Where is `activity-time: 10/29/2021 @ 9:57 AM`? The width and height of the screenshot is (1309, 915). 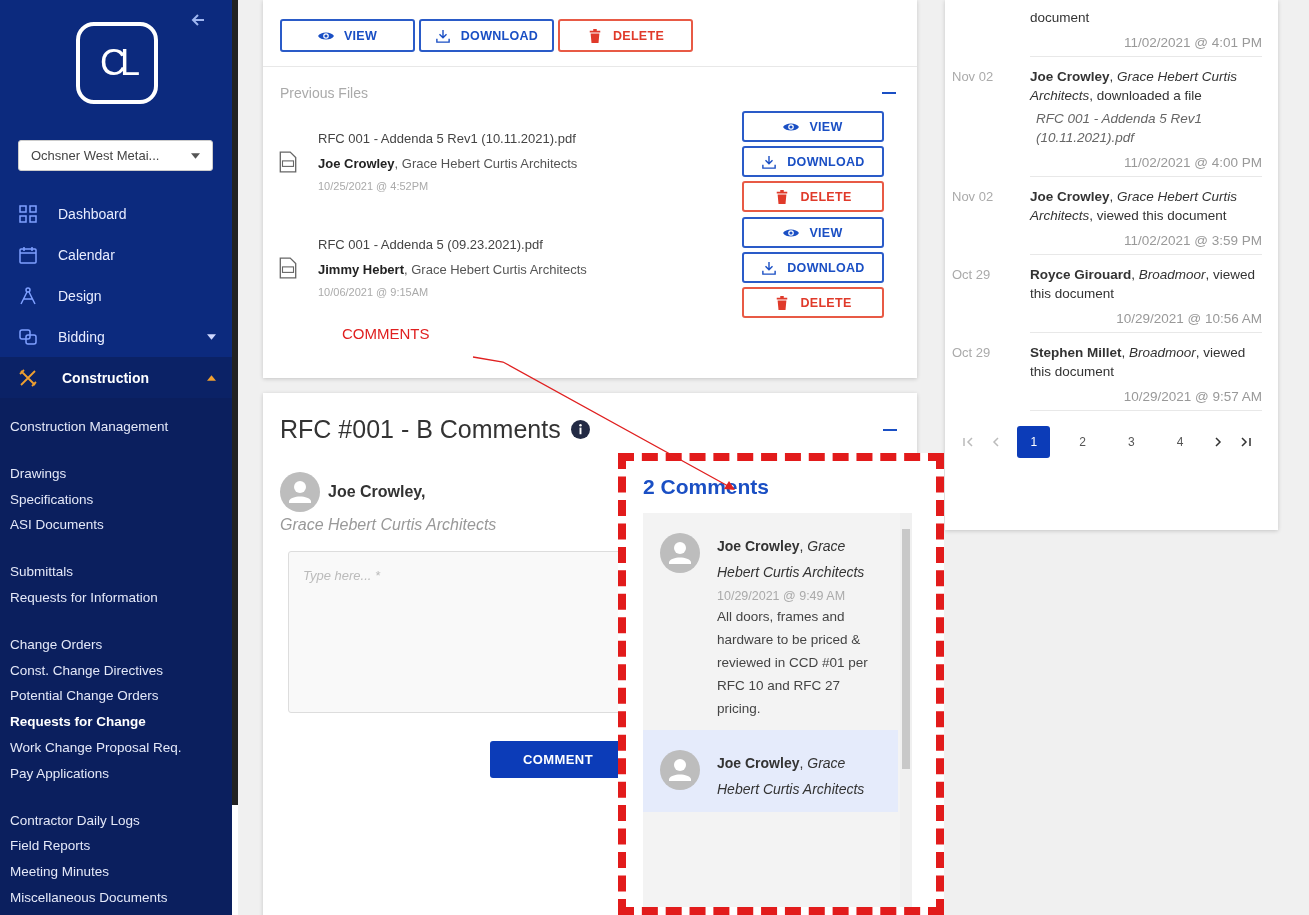
activity-time: 10/29/2021 @ 9:57 AM is located at coordinates (1192, 396).